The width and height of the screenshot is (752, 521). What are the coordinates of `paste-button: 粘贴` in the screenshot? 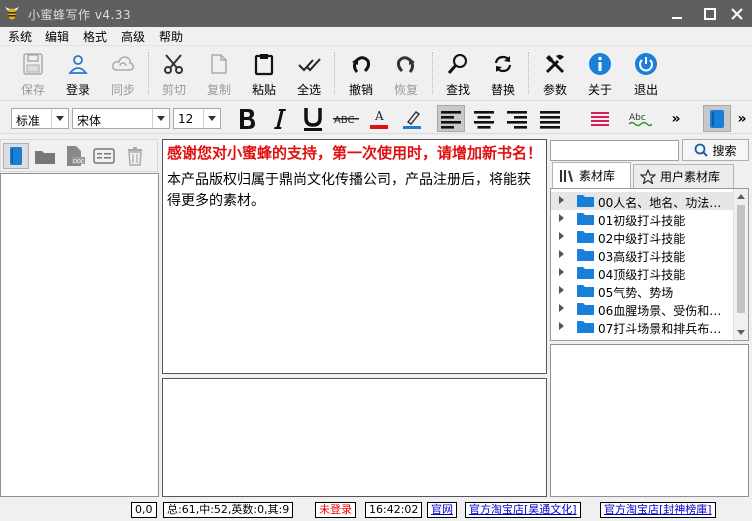 It's located at (264, 74).